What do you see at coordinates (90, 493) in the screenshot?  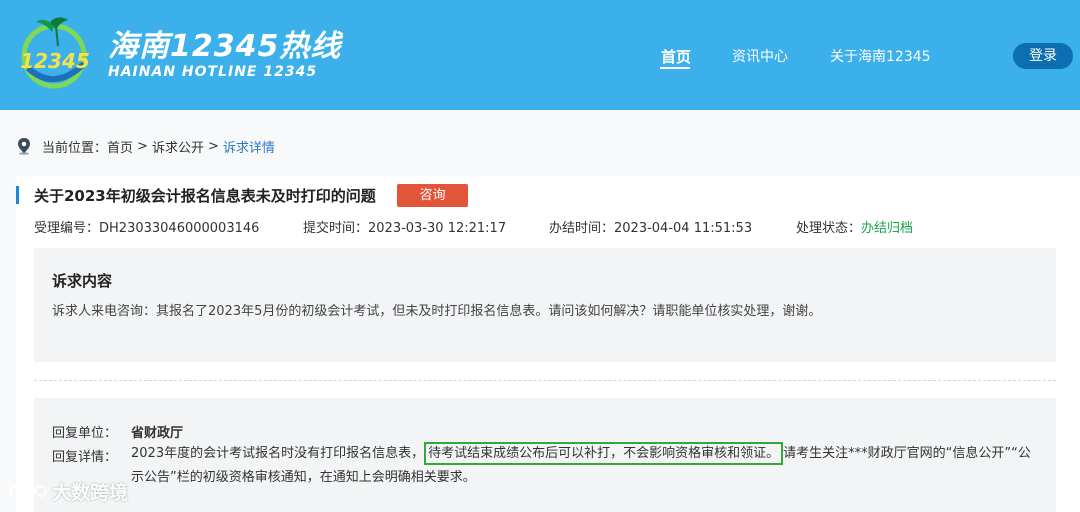 I see `watermark-text: 大数跨境` at bounding box center [90, 493].